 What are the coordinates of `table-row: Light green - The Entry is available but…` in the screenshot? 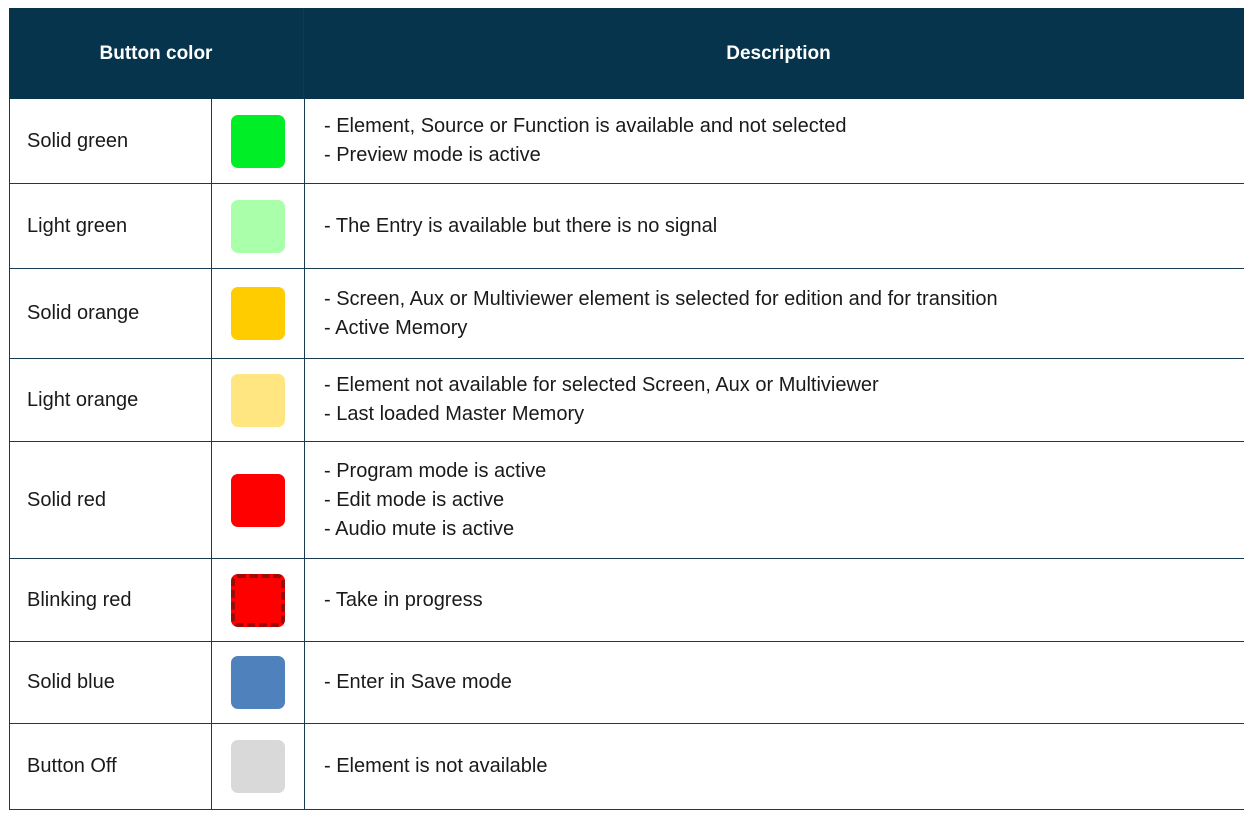 It's located at (626, 226).